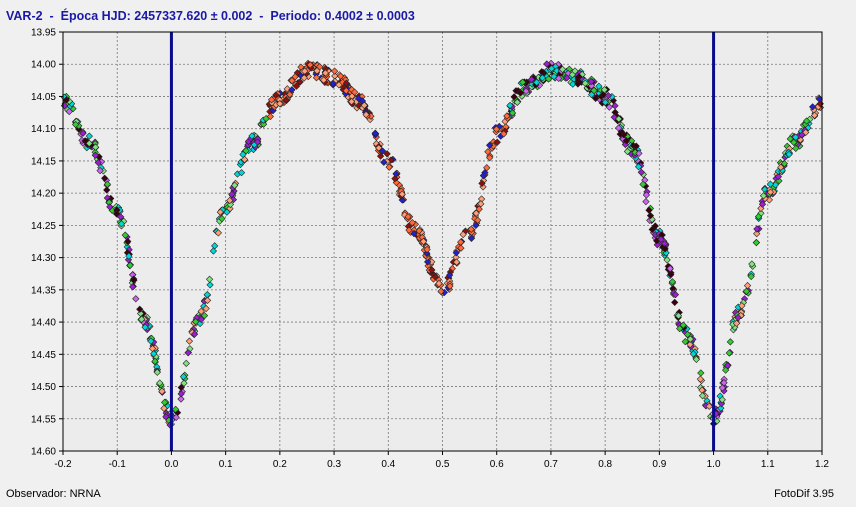 The height and width of the screenshot is (507, 856). I want to click on x-tick-label: 0.6, so click(497, 464).